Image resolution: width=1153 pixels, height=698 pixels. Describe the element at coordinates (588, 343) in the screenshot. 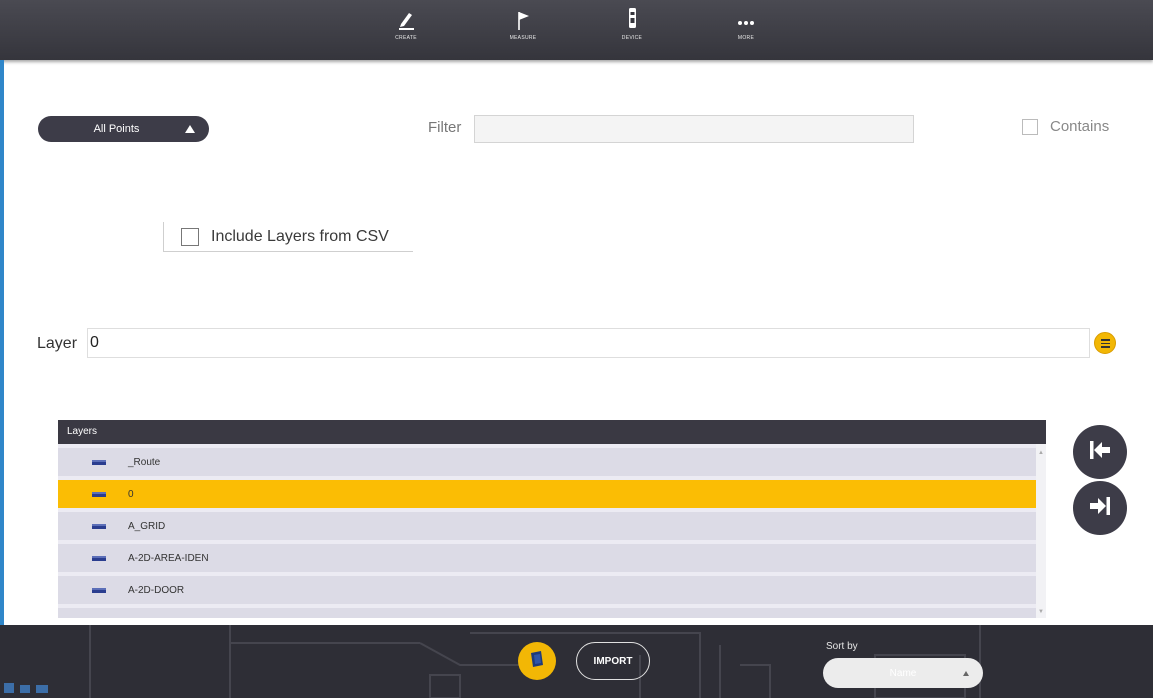

I see `layer-input: 0` at that location.